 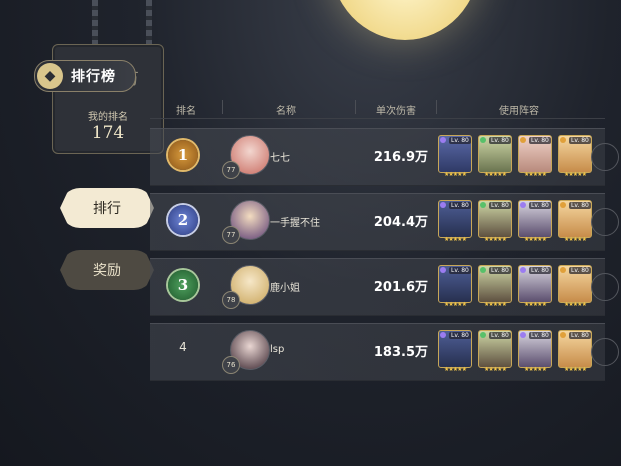 I want to click on player-level-badge: 78, so click(x=231, y=300).